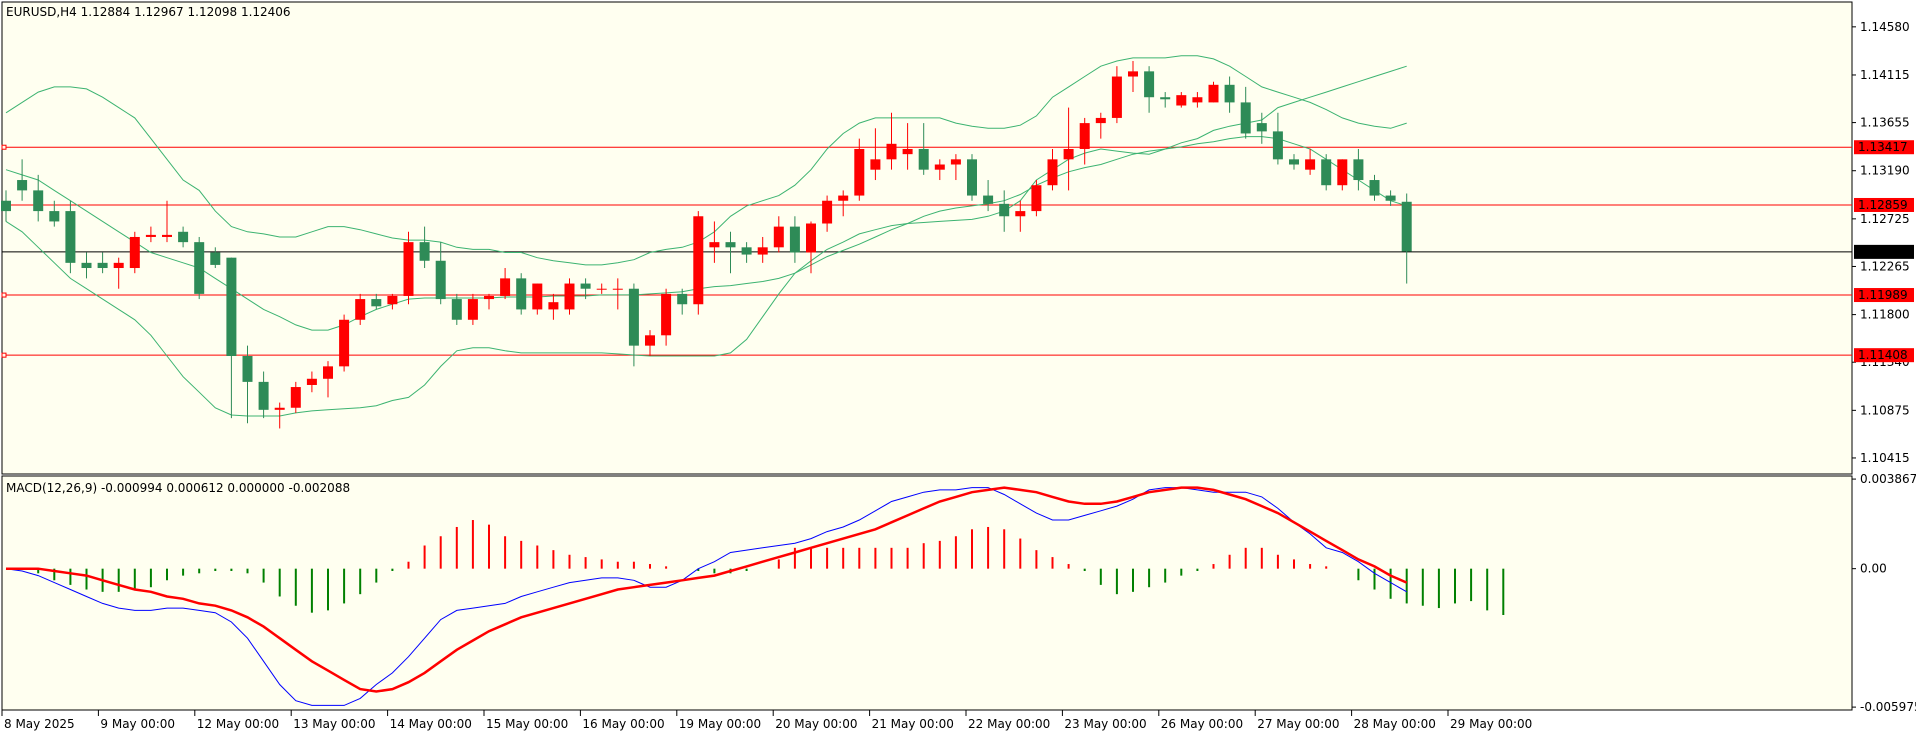  I want to click on price-level-tag-label: 1.12859, so click(1883, 205).